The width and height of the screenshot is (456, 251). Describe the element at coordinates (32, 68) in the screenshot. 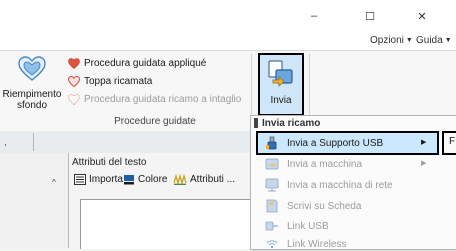

I see `fill-heart-icon` at that location.